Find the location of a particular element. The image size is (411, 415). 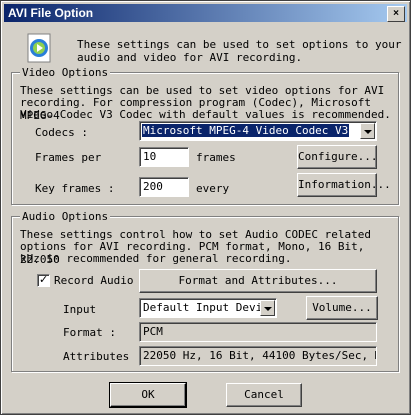

cancel-button: Cancel is located at coordinates (264, 395).